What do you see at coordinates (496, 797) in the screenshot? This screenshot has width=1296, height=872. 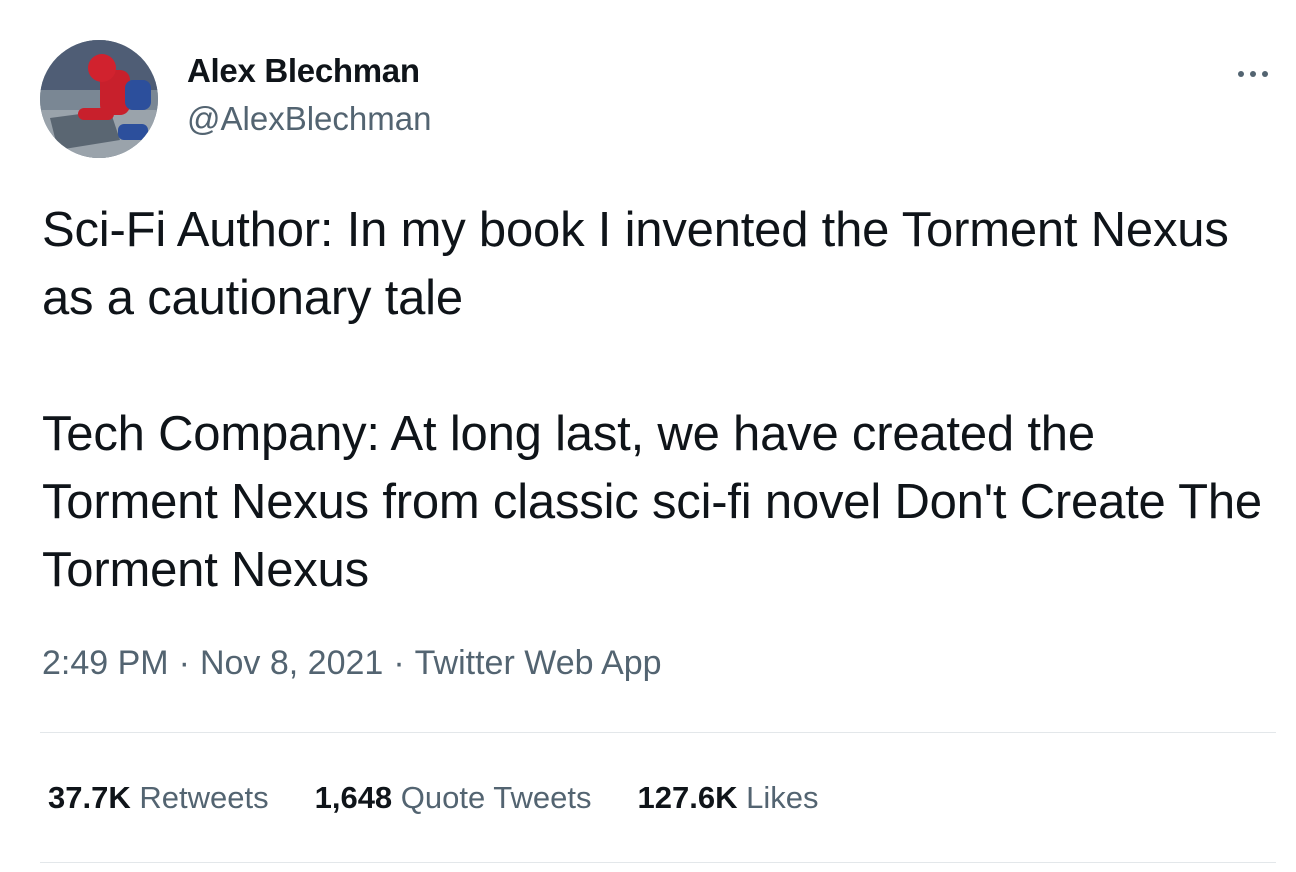 I see `quote-tweets-label: Quote Tweets` at bounding box center [496, 797].